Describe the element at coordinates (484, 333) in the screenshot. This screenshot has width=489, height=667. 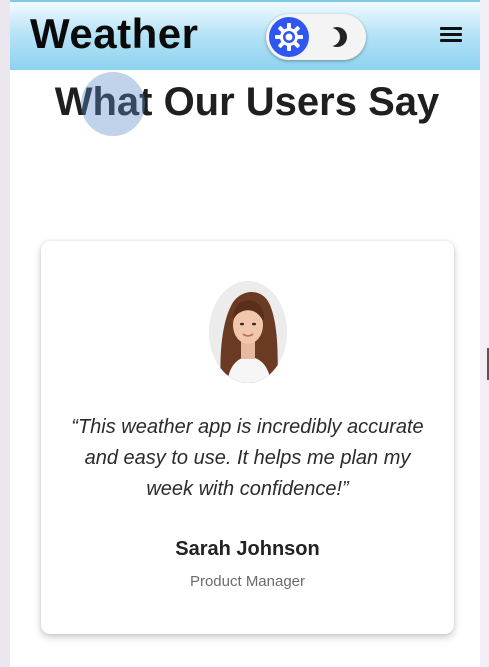
I see `browser-gutter` at that location.